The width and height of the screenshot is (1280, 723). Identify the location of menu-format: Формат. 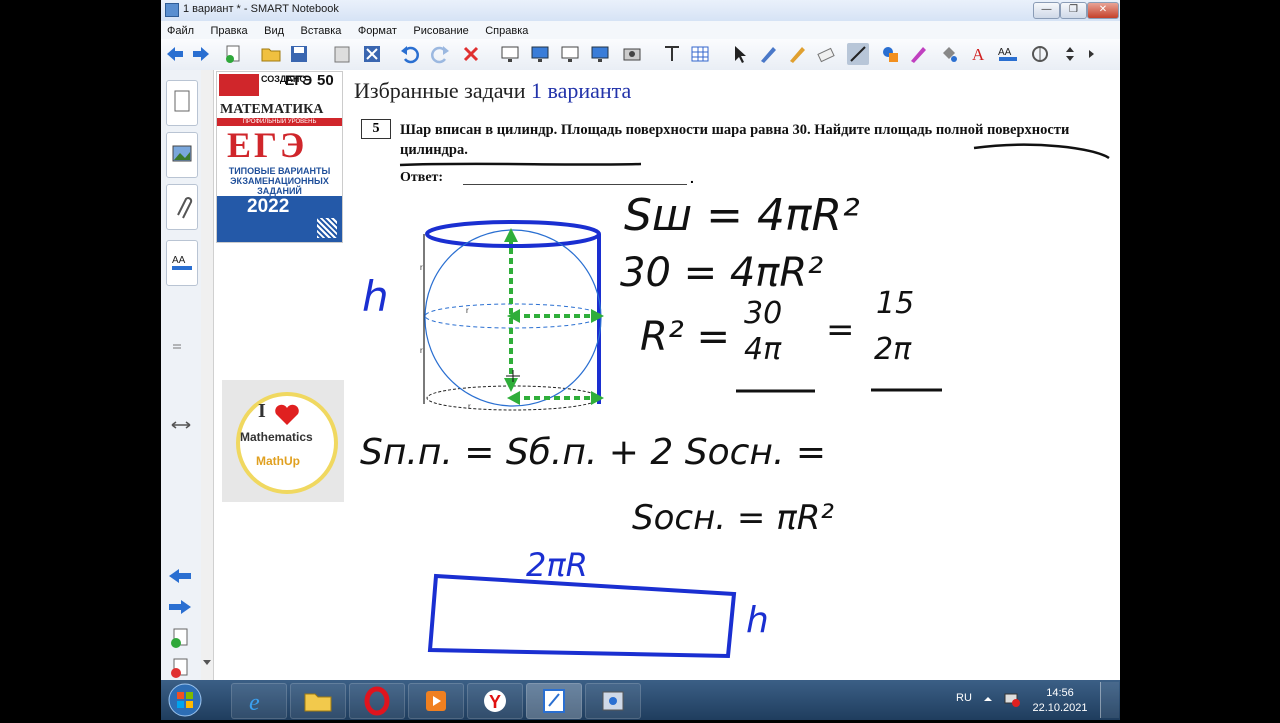
(377, 30).